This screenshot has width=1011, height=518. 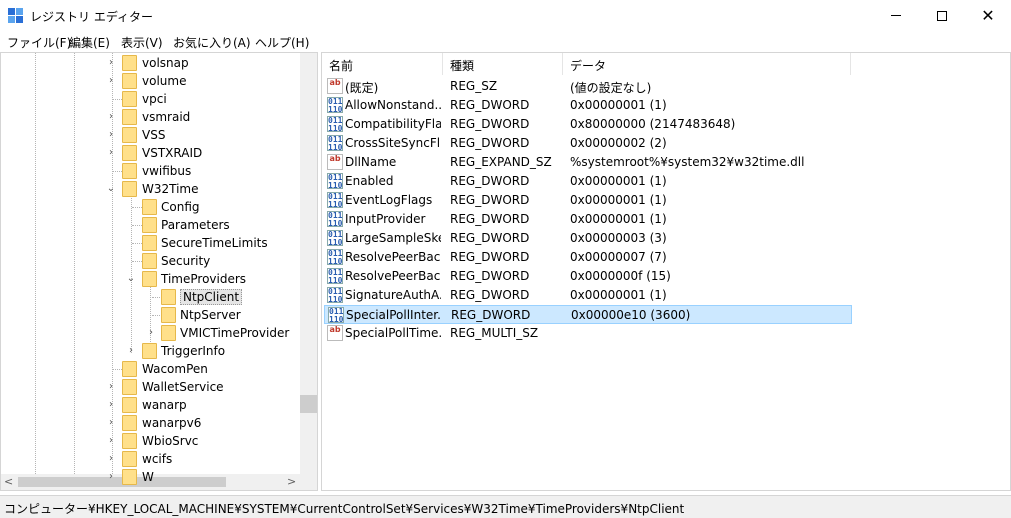 What do you see at coordinates (474, 86) in the screenshot?
I see `value-type: REG_SZ` at bounding box center [474, 86].